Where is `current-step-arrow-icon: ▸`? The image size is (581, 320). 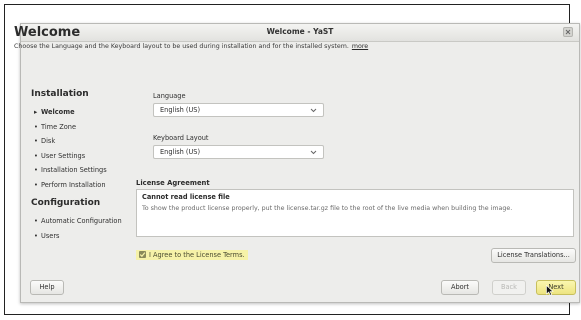 current-step-arrow-icon: ▸ is located at coordinates (36, 112).